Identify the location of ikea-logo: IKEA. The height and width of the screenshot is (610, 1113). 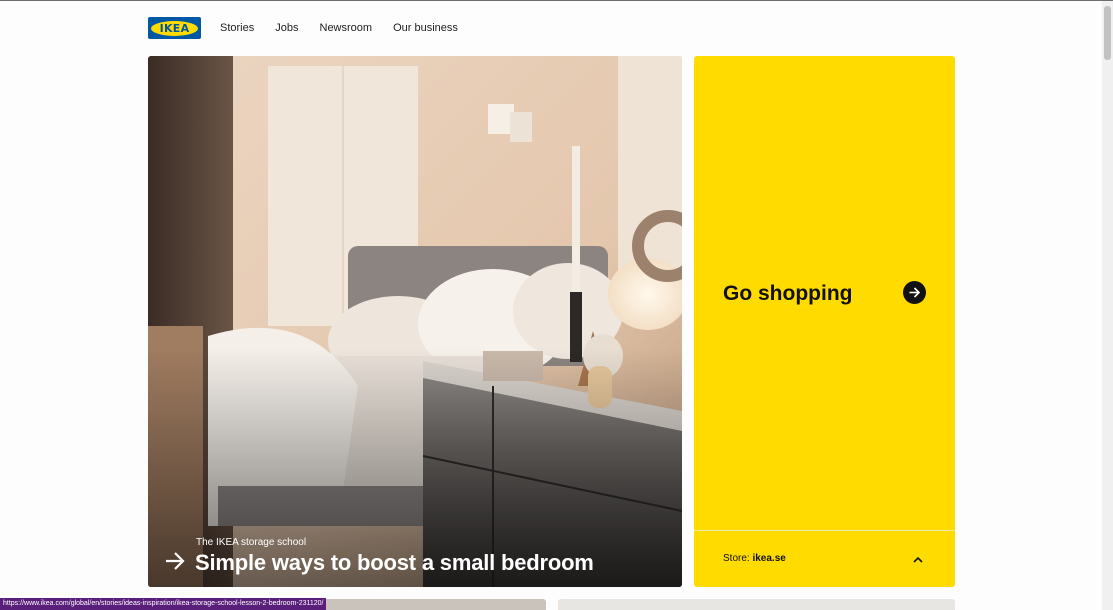
(174, 28).